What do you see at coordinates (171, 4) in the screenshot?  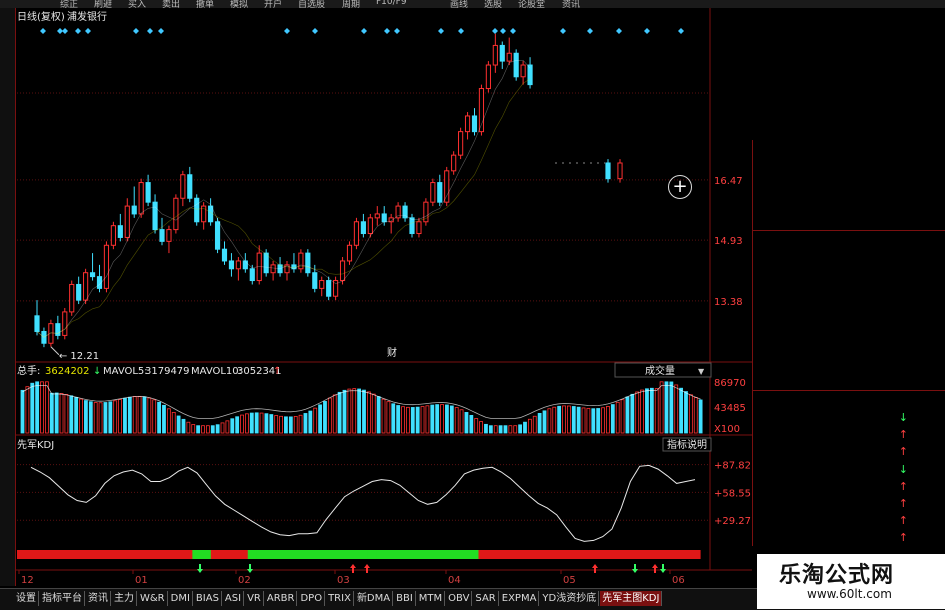 I see `top-menu-item: 卖出` at bounding box center [171, 4].